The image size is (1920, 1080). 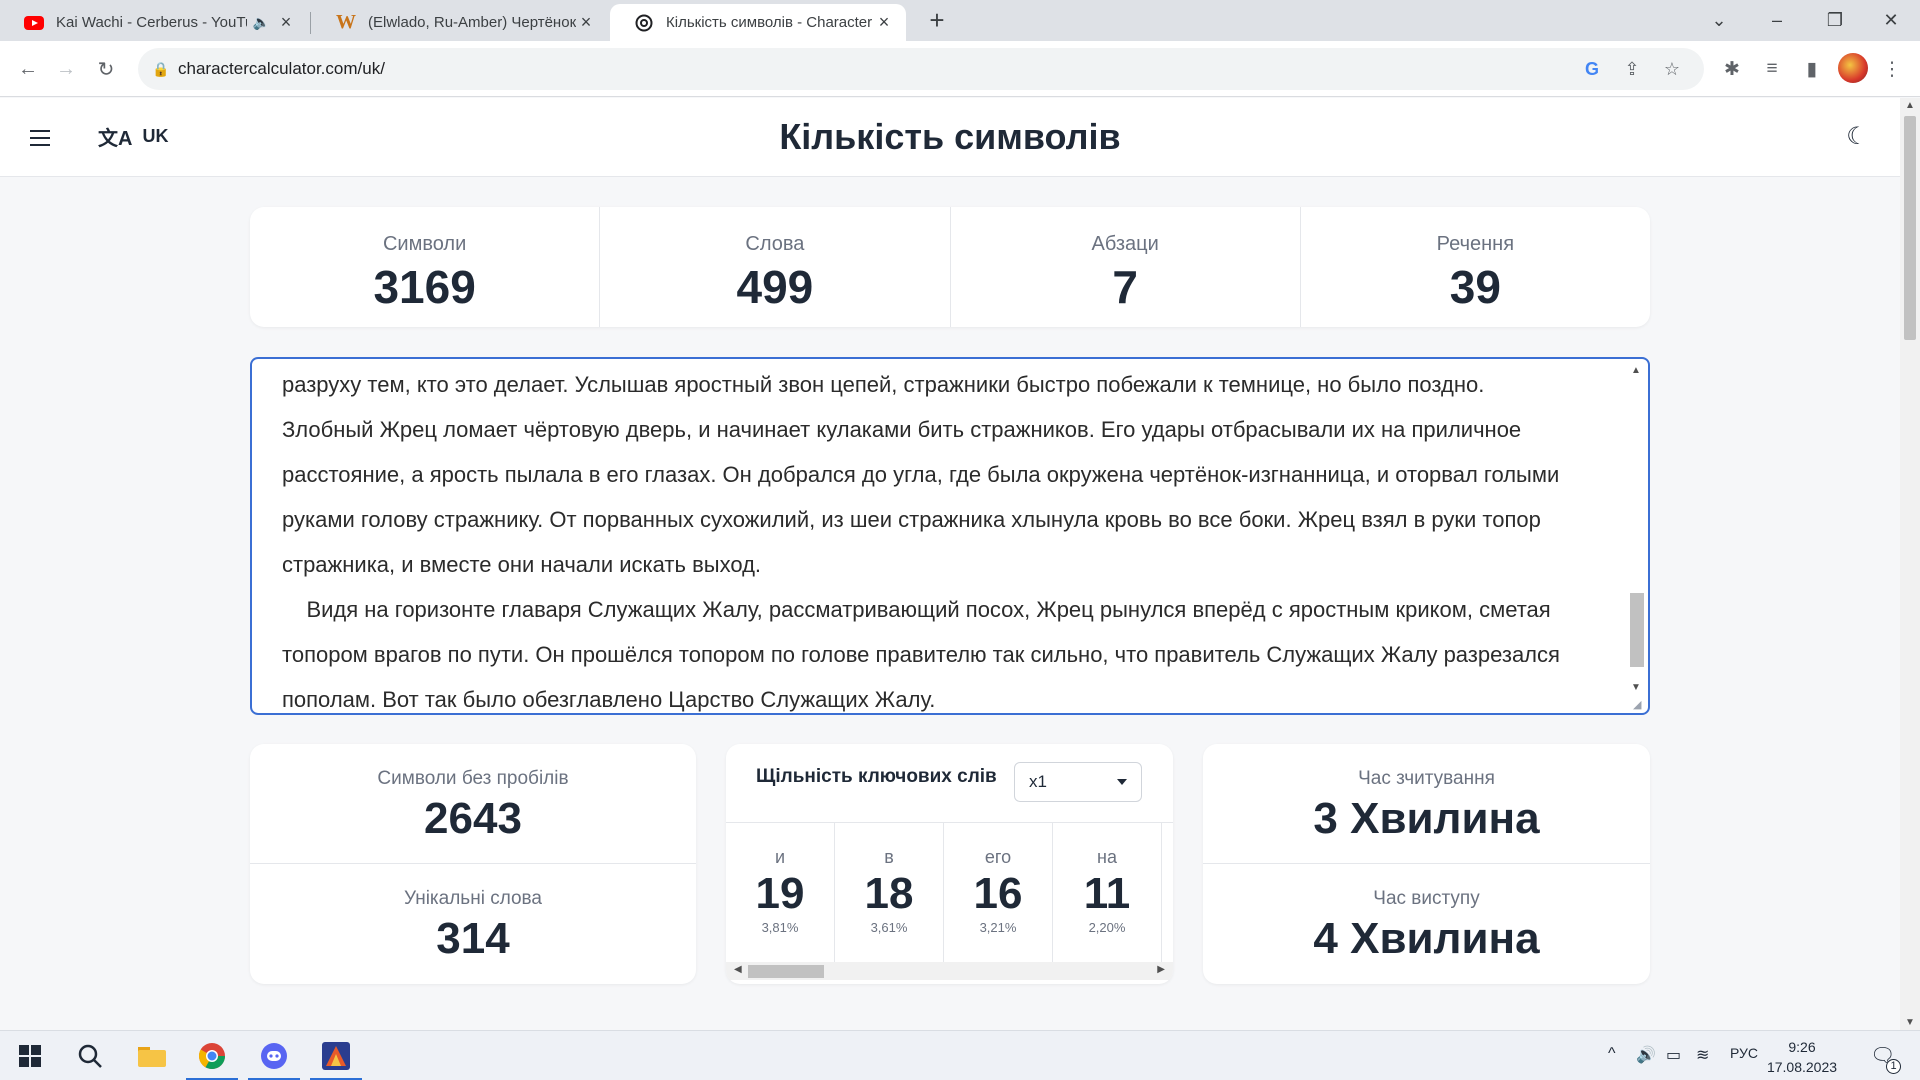 What do you see at coordinates (1125, 244) in the screenshot?
I see `stat-label: Абзаци` at bounding box center [1125, 244].